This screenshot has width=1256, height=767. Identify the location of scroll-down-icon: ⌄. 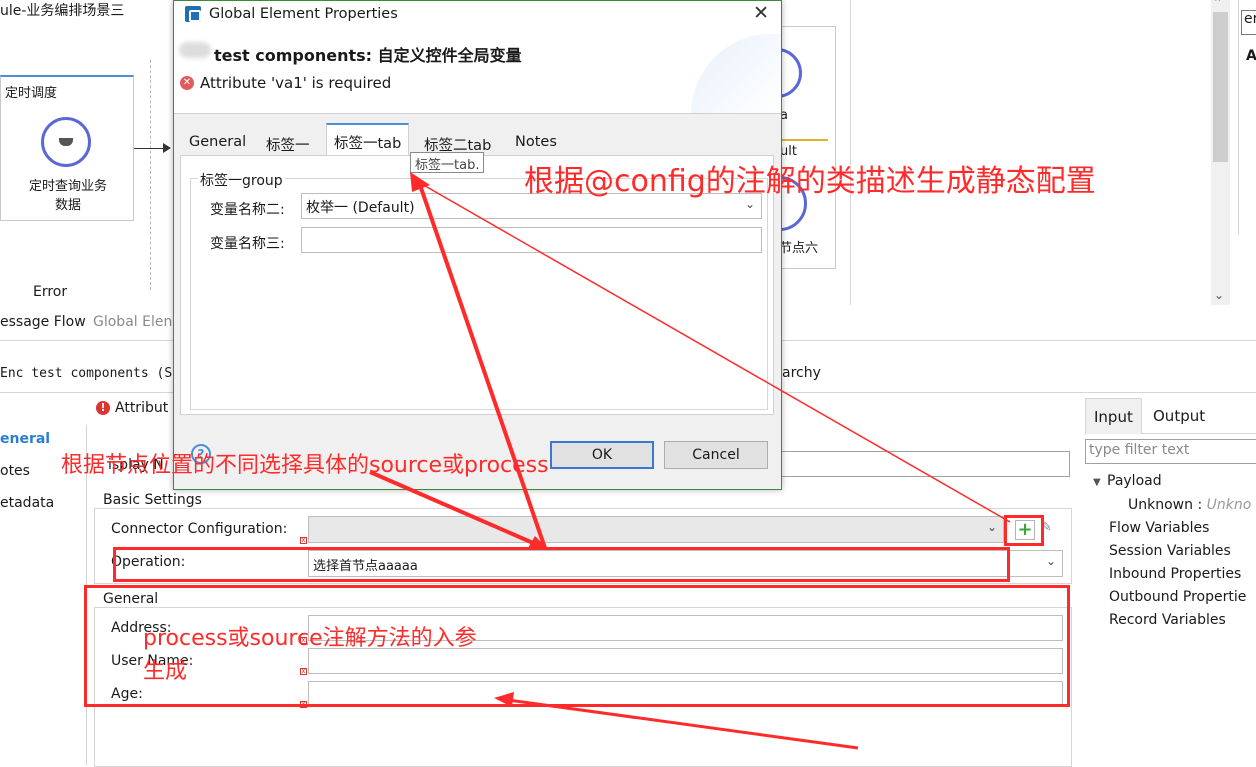
(1219, 295).